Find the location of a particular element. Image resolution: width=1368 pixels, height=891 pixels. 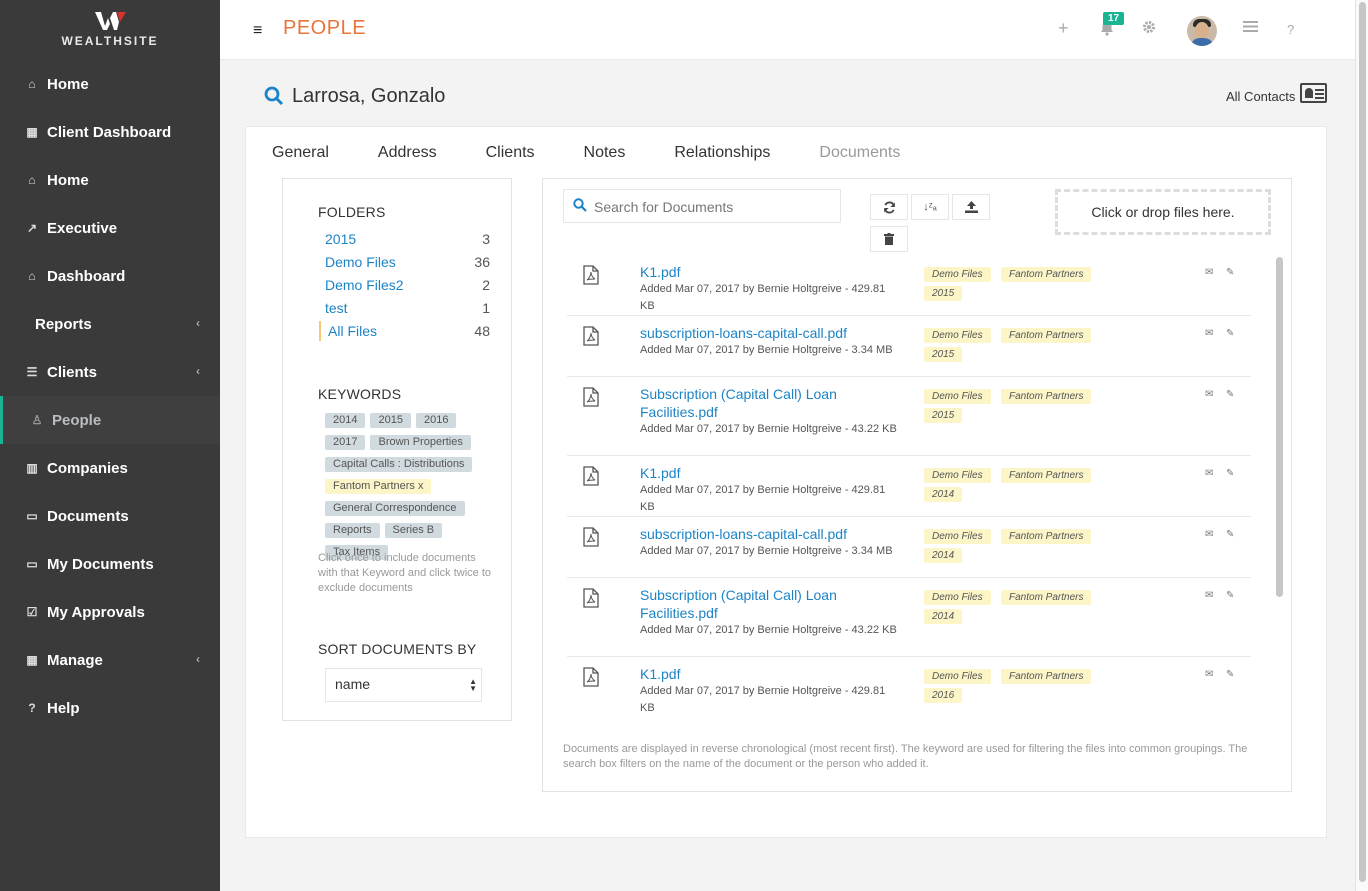

sidebar-item-manage: ▦ Manage ‹ is located at coordinates (110, 660).